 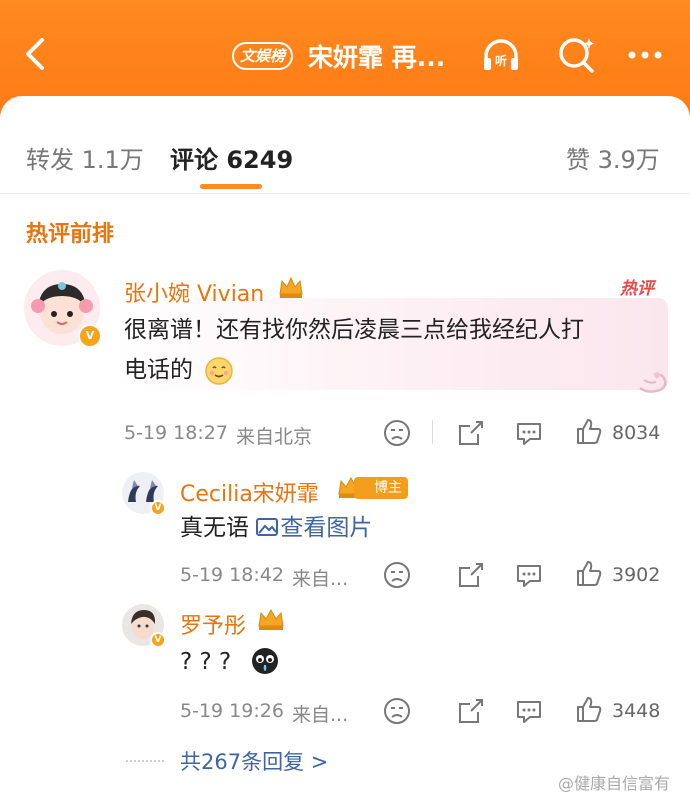 What do you see at coordinates (254, 761) in the screenshot?
I see `more-replies-link: 共267条回复 >` at bounding box center [254, 761].